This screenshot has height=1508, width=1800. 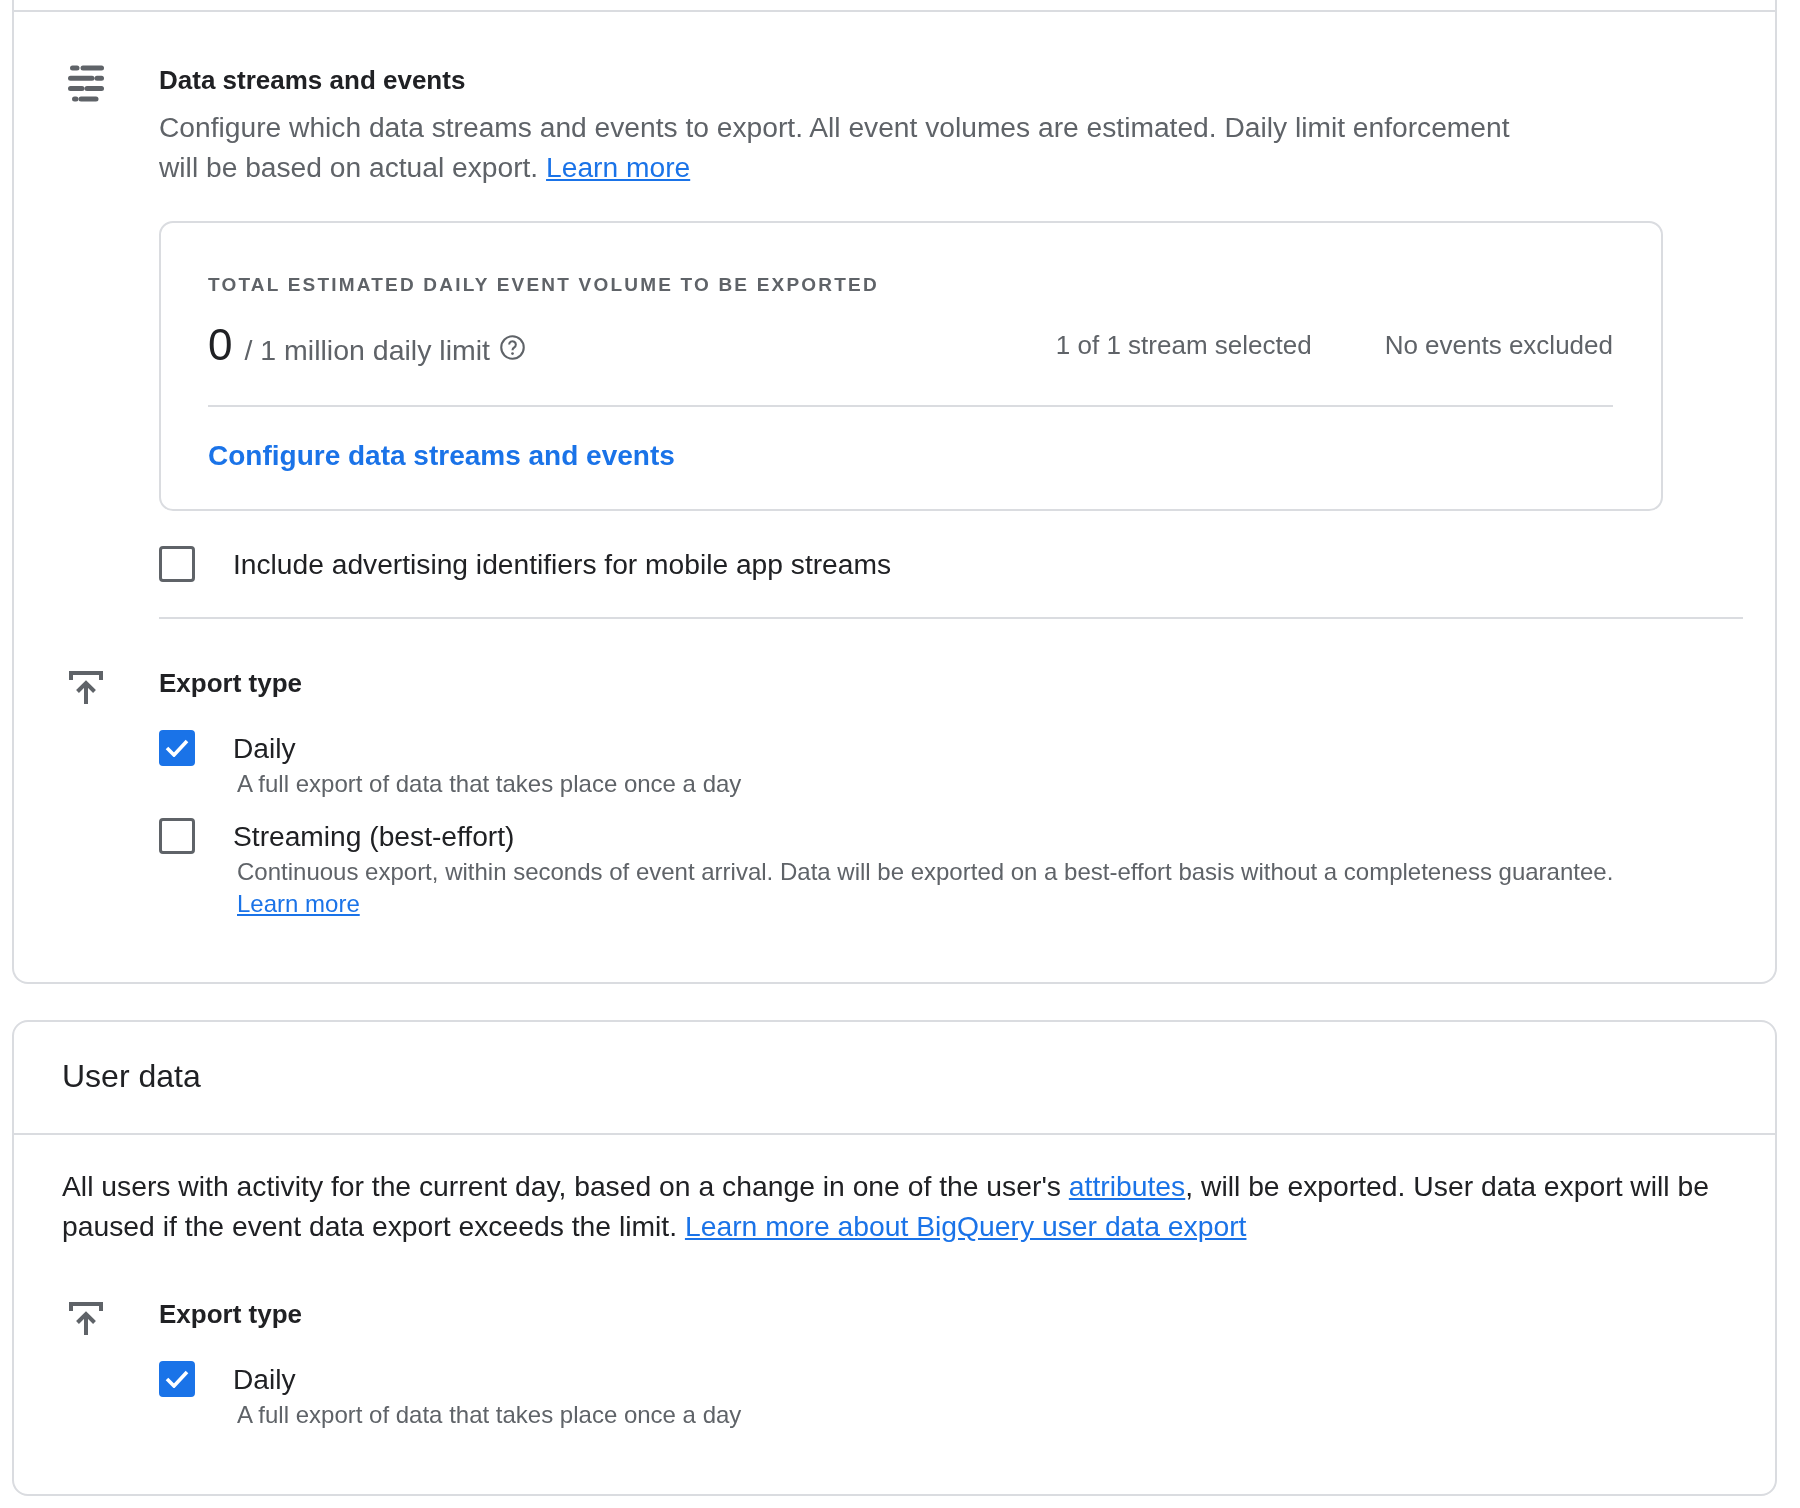 I want to click on card-title: User data, so click(x=132, y=1076).